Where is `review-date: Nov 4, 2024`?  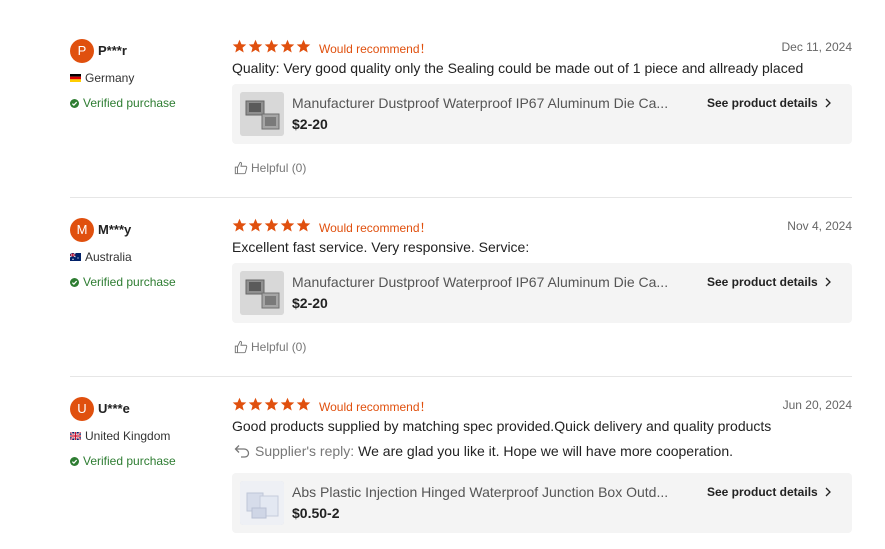
review-date: Nov 4, 2024 is located at coordinates (819, 226).